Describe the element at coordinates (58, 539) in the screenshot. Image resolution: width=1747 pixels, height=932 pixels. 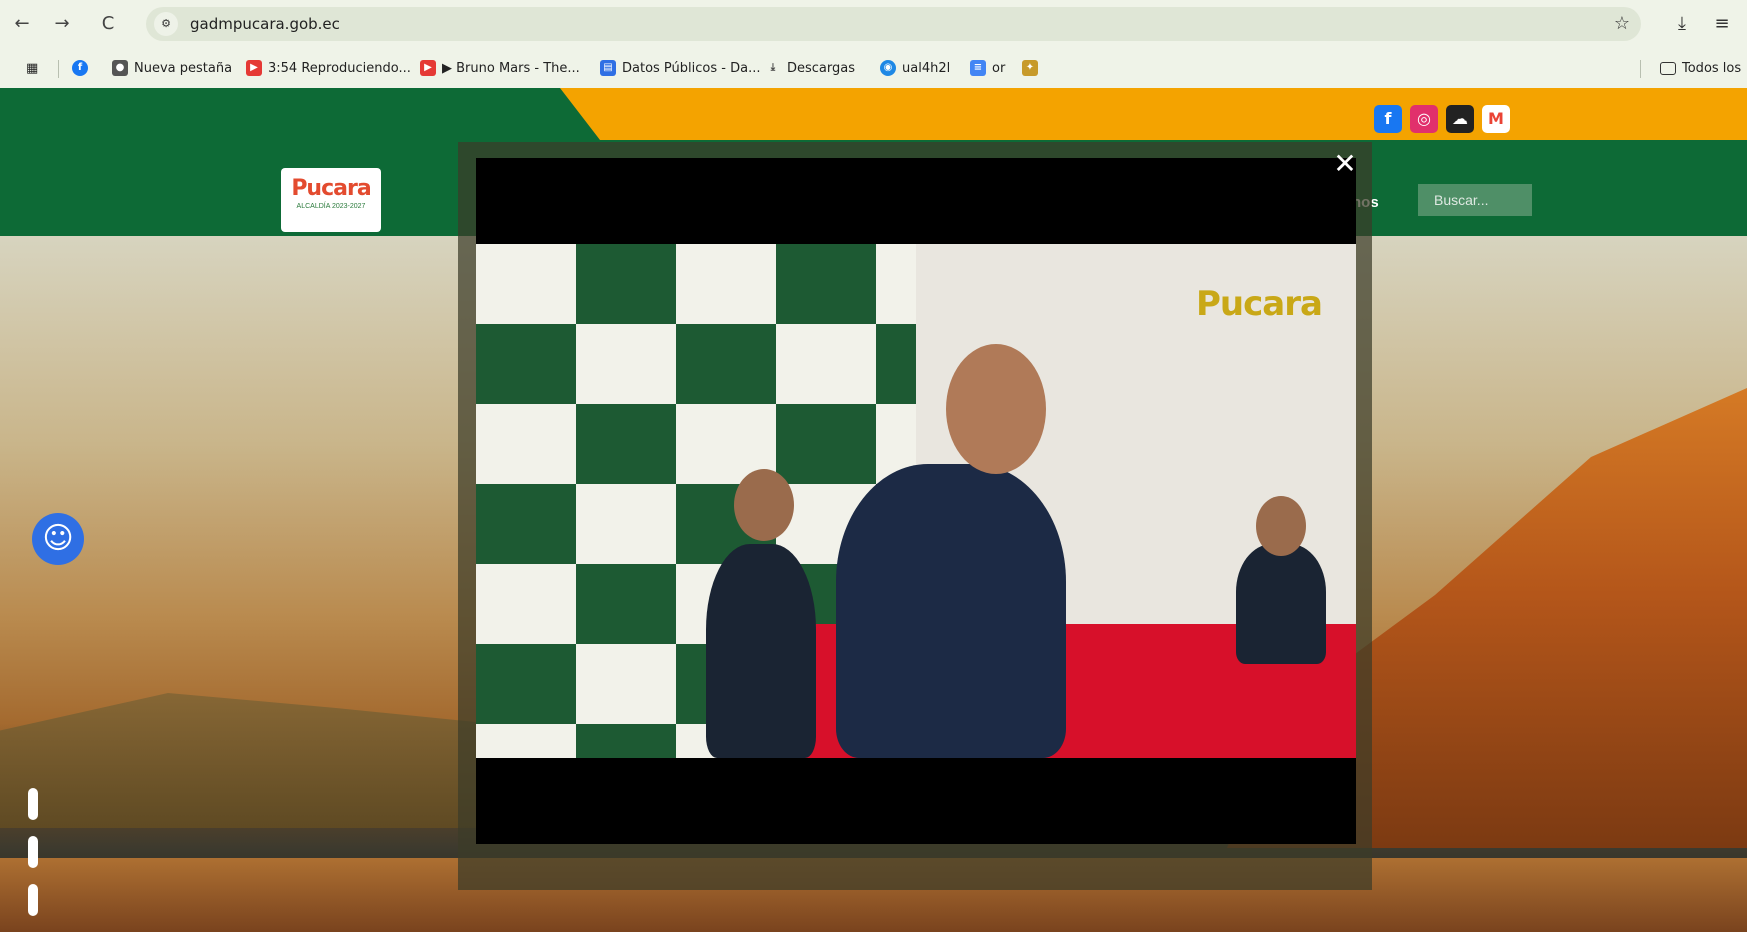
I see `accessibility-icon: ☺` at that location.